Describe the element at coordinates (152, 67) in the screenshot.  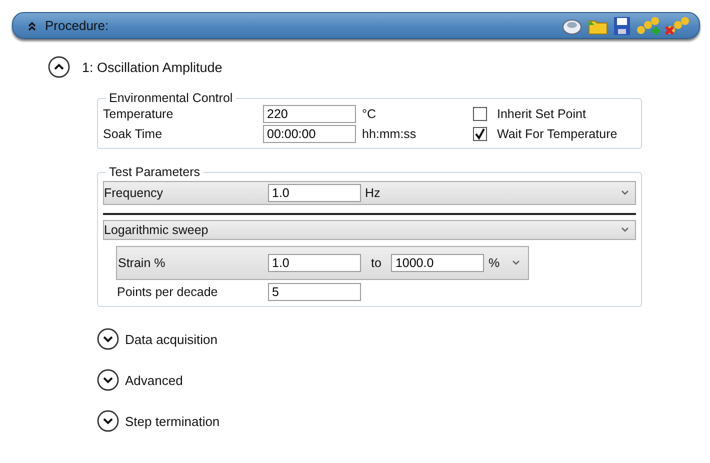
I see `step-title: 1: Oscillation Amplitude` at that location.